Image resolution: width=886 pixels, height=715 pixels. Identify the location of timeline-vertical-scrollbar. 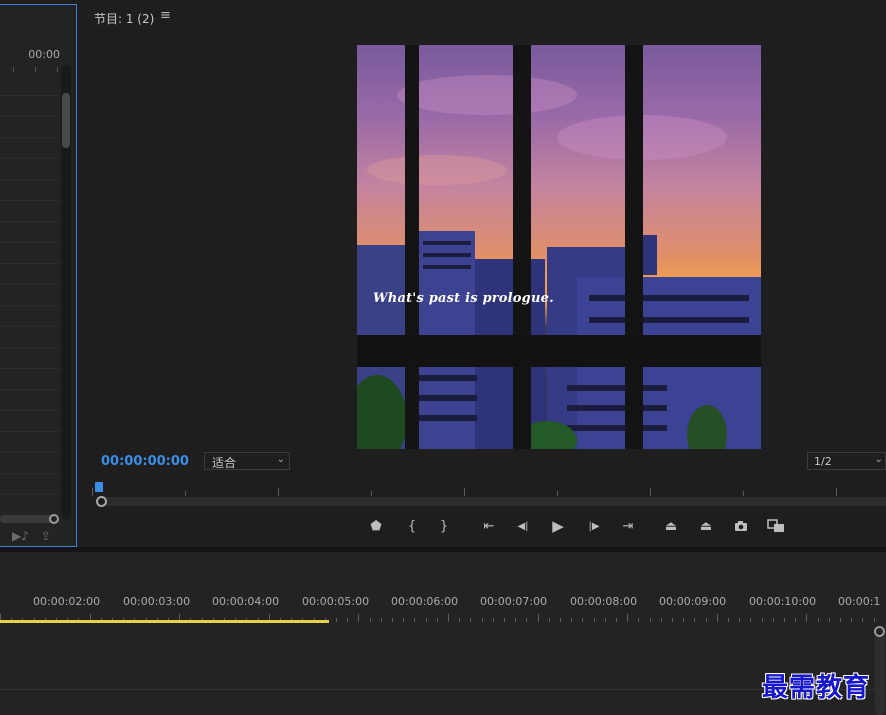
(880, 670).